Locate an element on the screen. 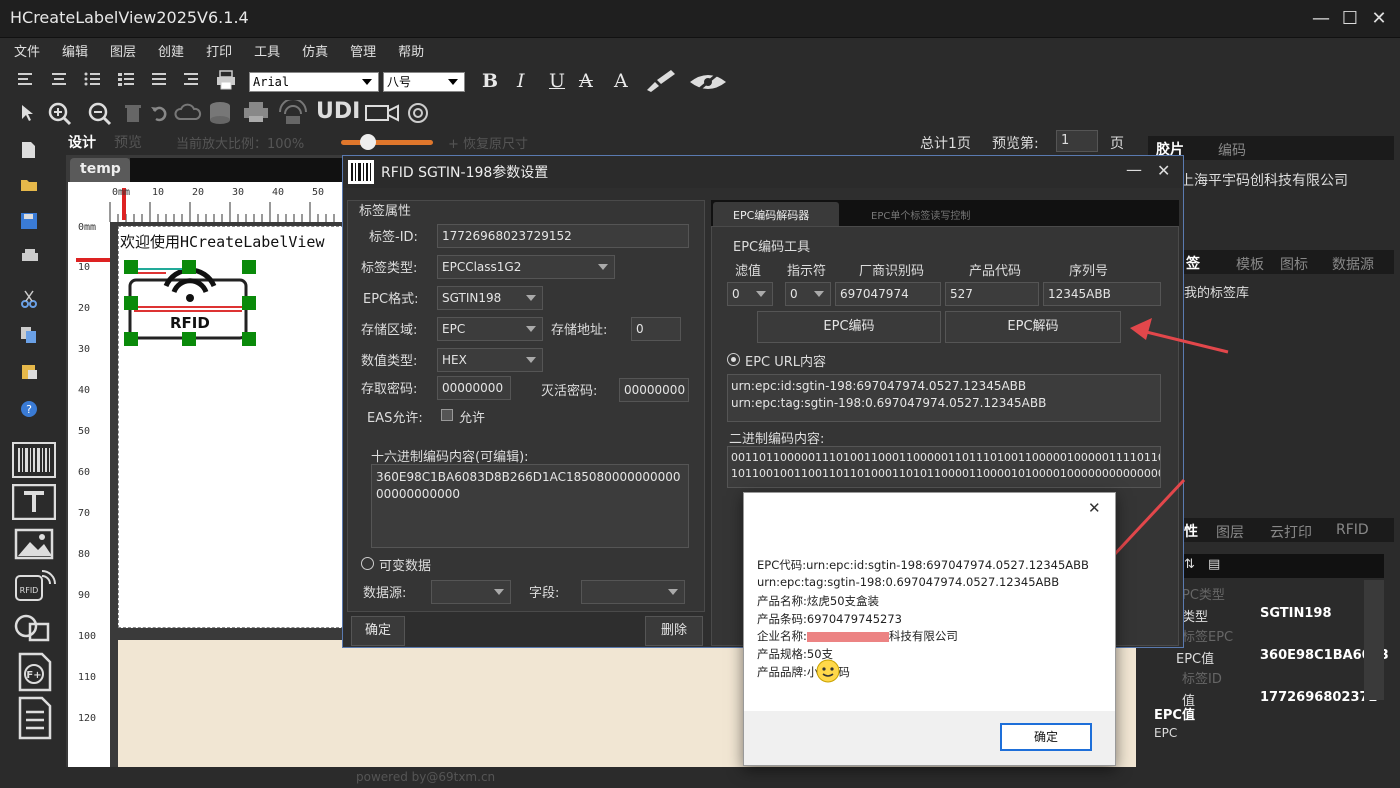 This screenshot has width=1400, height=788. database-icon is located at coordinates (222, 113).